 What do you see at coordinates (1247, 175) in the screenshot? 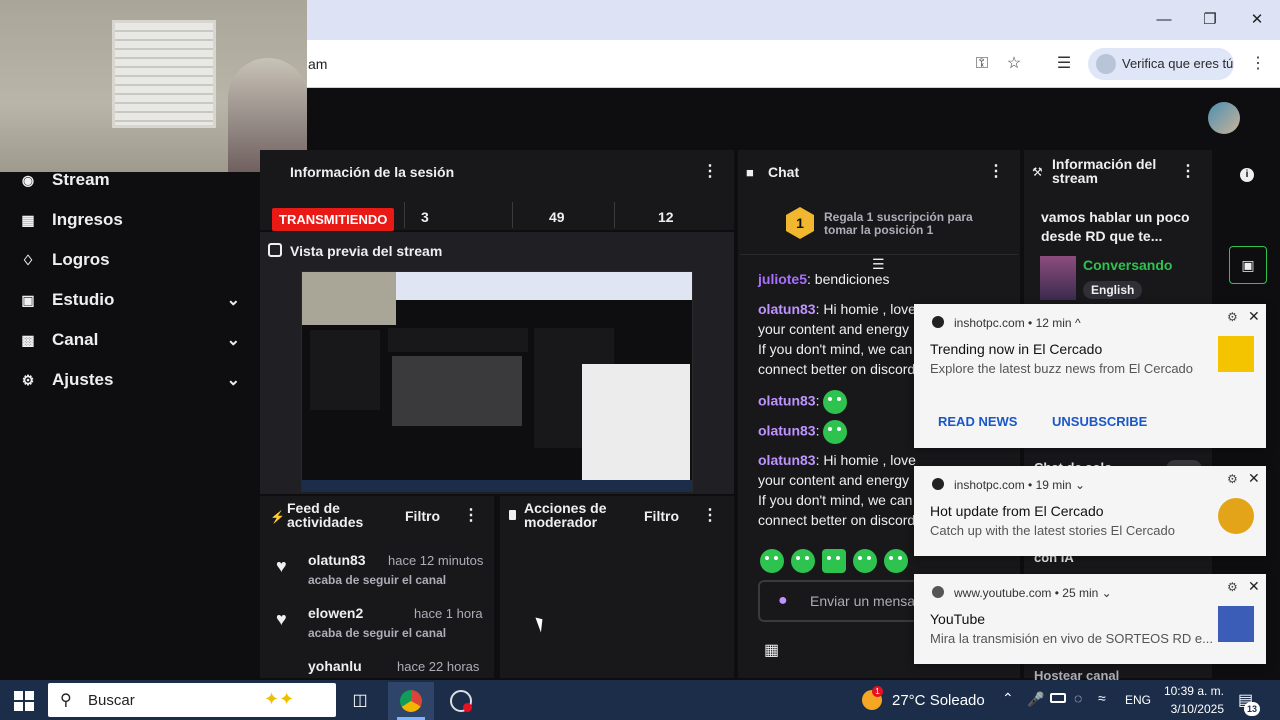
I see `info-icon: i` at bounding box center [1247, 175].